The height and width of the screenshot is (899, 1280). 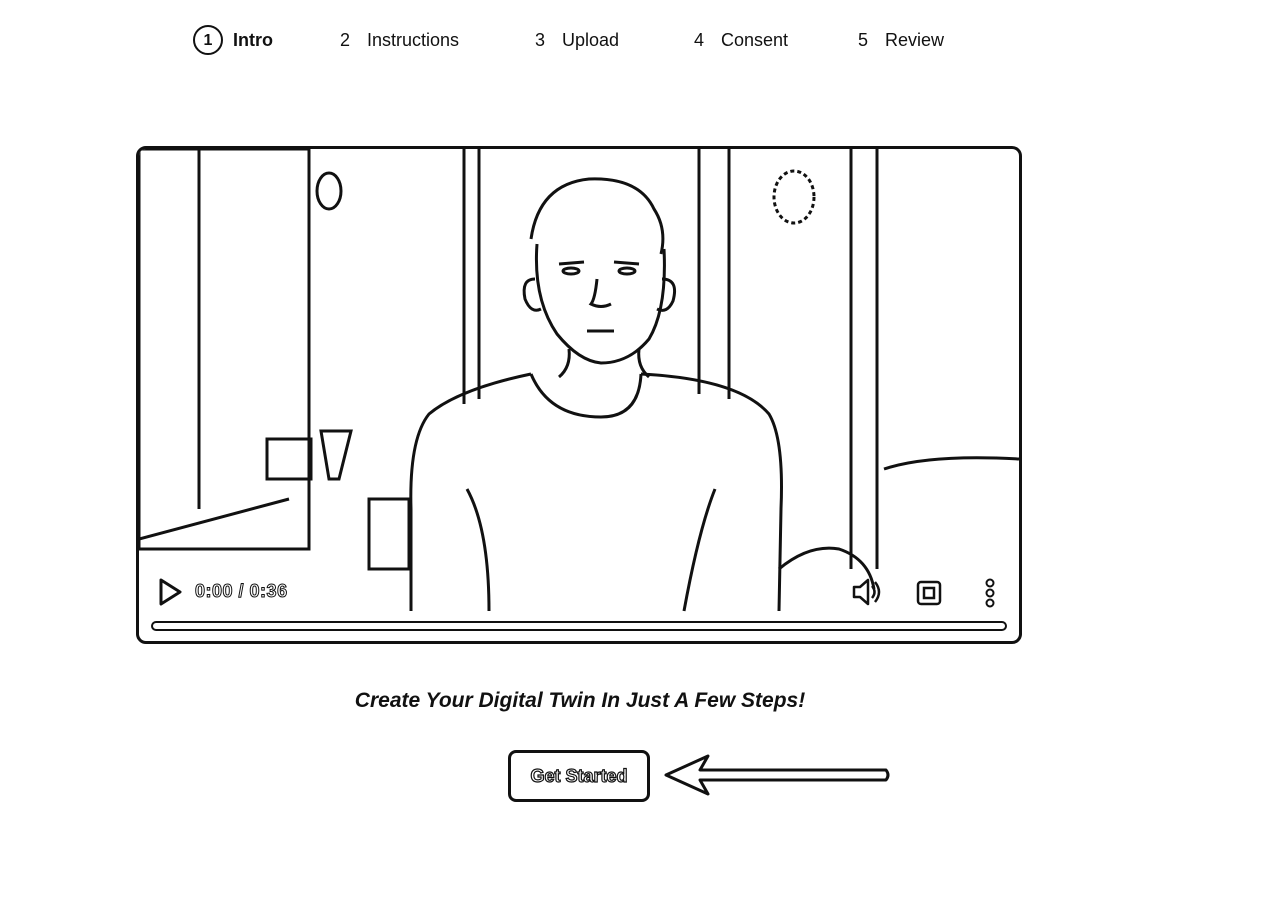 I want to click on step-intro: 1 Intro, so click(x=233, y=40).